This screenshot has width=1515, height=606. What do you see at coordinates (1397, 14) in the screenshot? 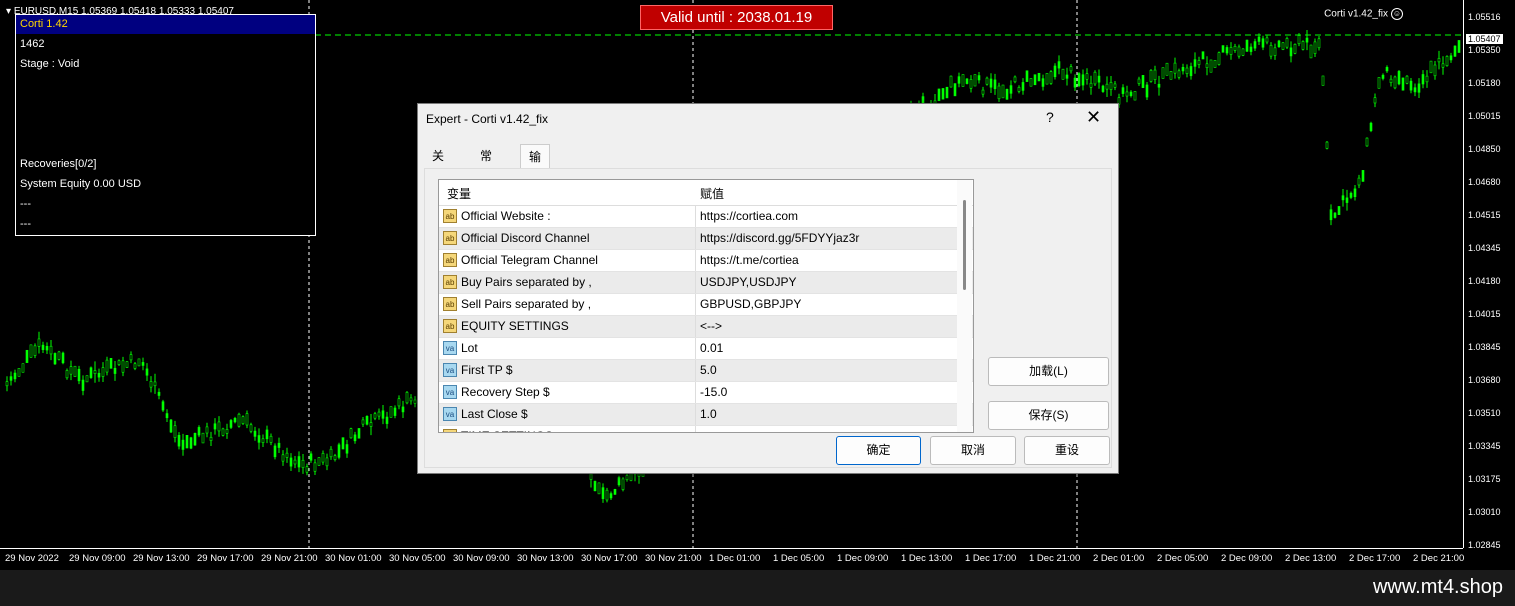
I see `smiley-icon: ☺` at bounding box center [1397, 14].